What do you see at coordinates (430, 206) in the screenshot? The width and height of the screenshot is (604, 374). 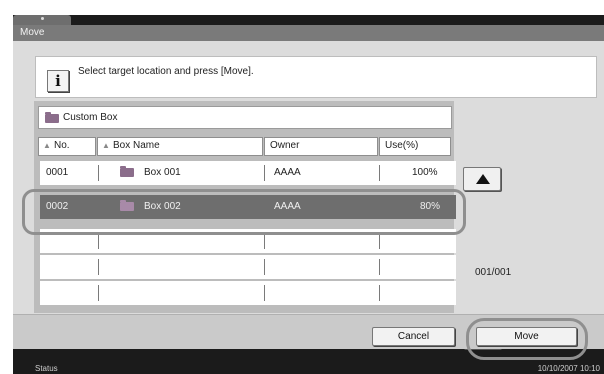 I see `row-use: 80%` at bounding box center [430, 206].